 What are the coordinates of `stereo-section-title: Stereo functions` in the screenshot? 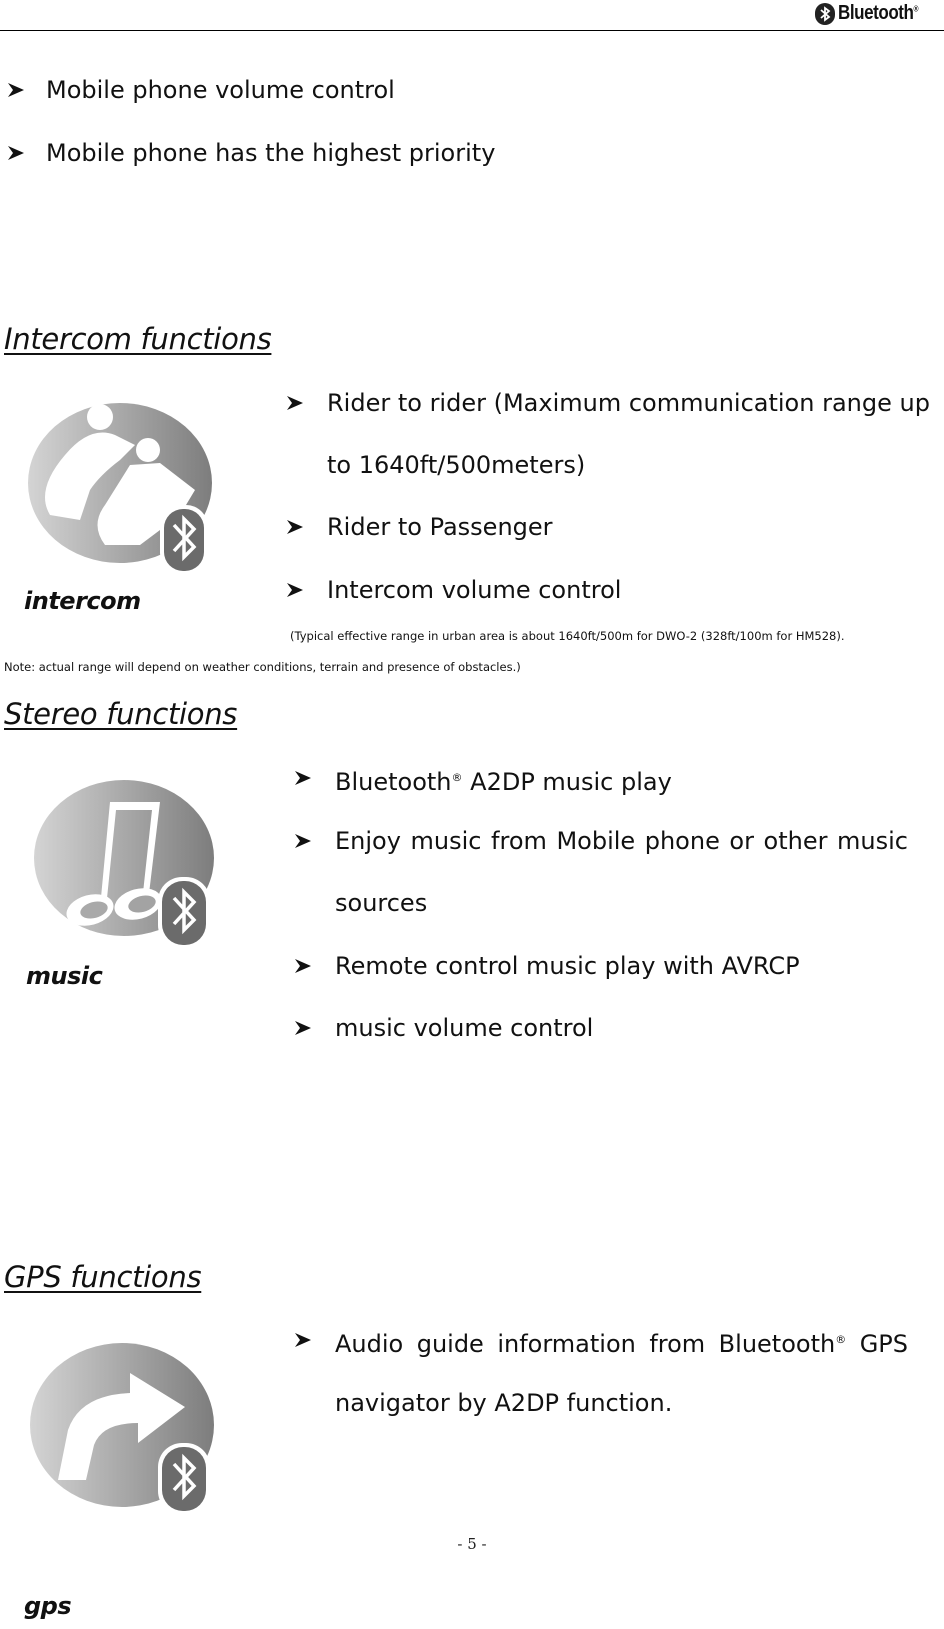 It's located at (121, 714).